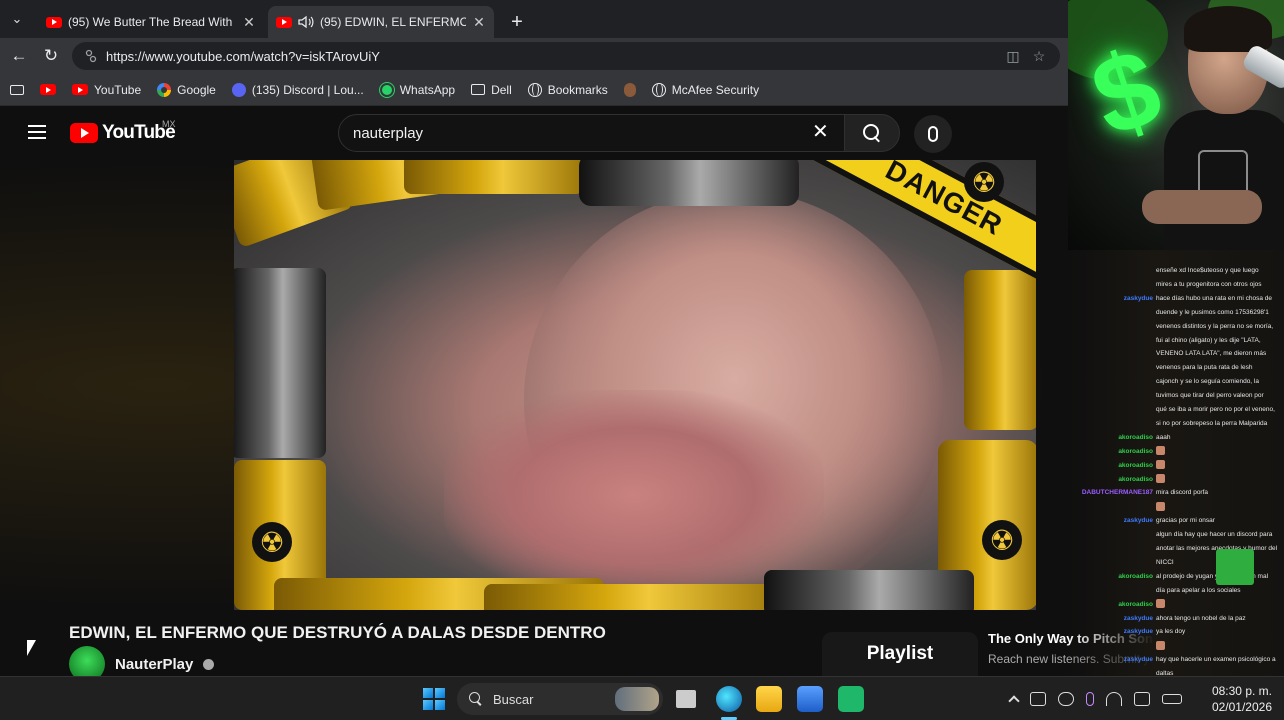 The image size is (1284, 720). Describe the element at coordinates (1176, 312) in the screenshot. I see `chat-message: duende y le pusimos como 17536298'1` at that location.